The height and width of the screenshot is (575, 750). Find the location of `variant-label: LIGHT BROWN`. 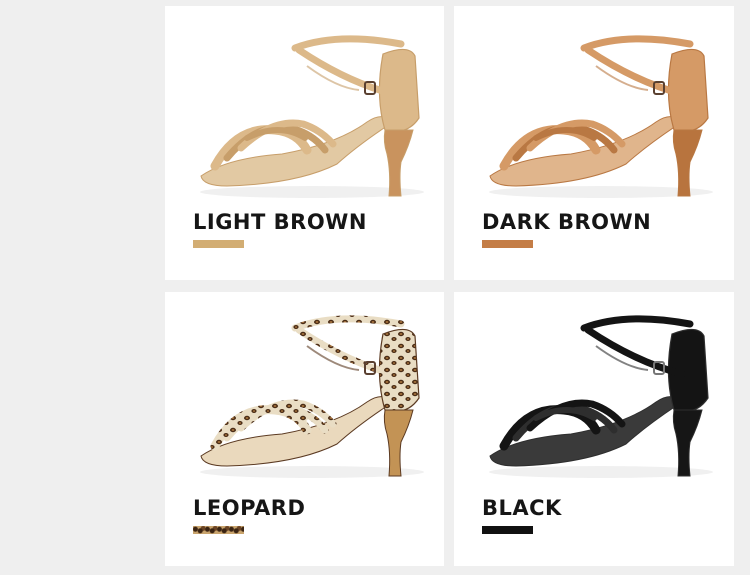

variant-label: LIGHT BROWN is located at coordinates (280, 222).